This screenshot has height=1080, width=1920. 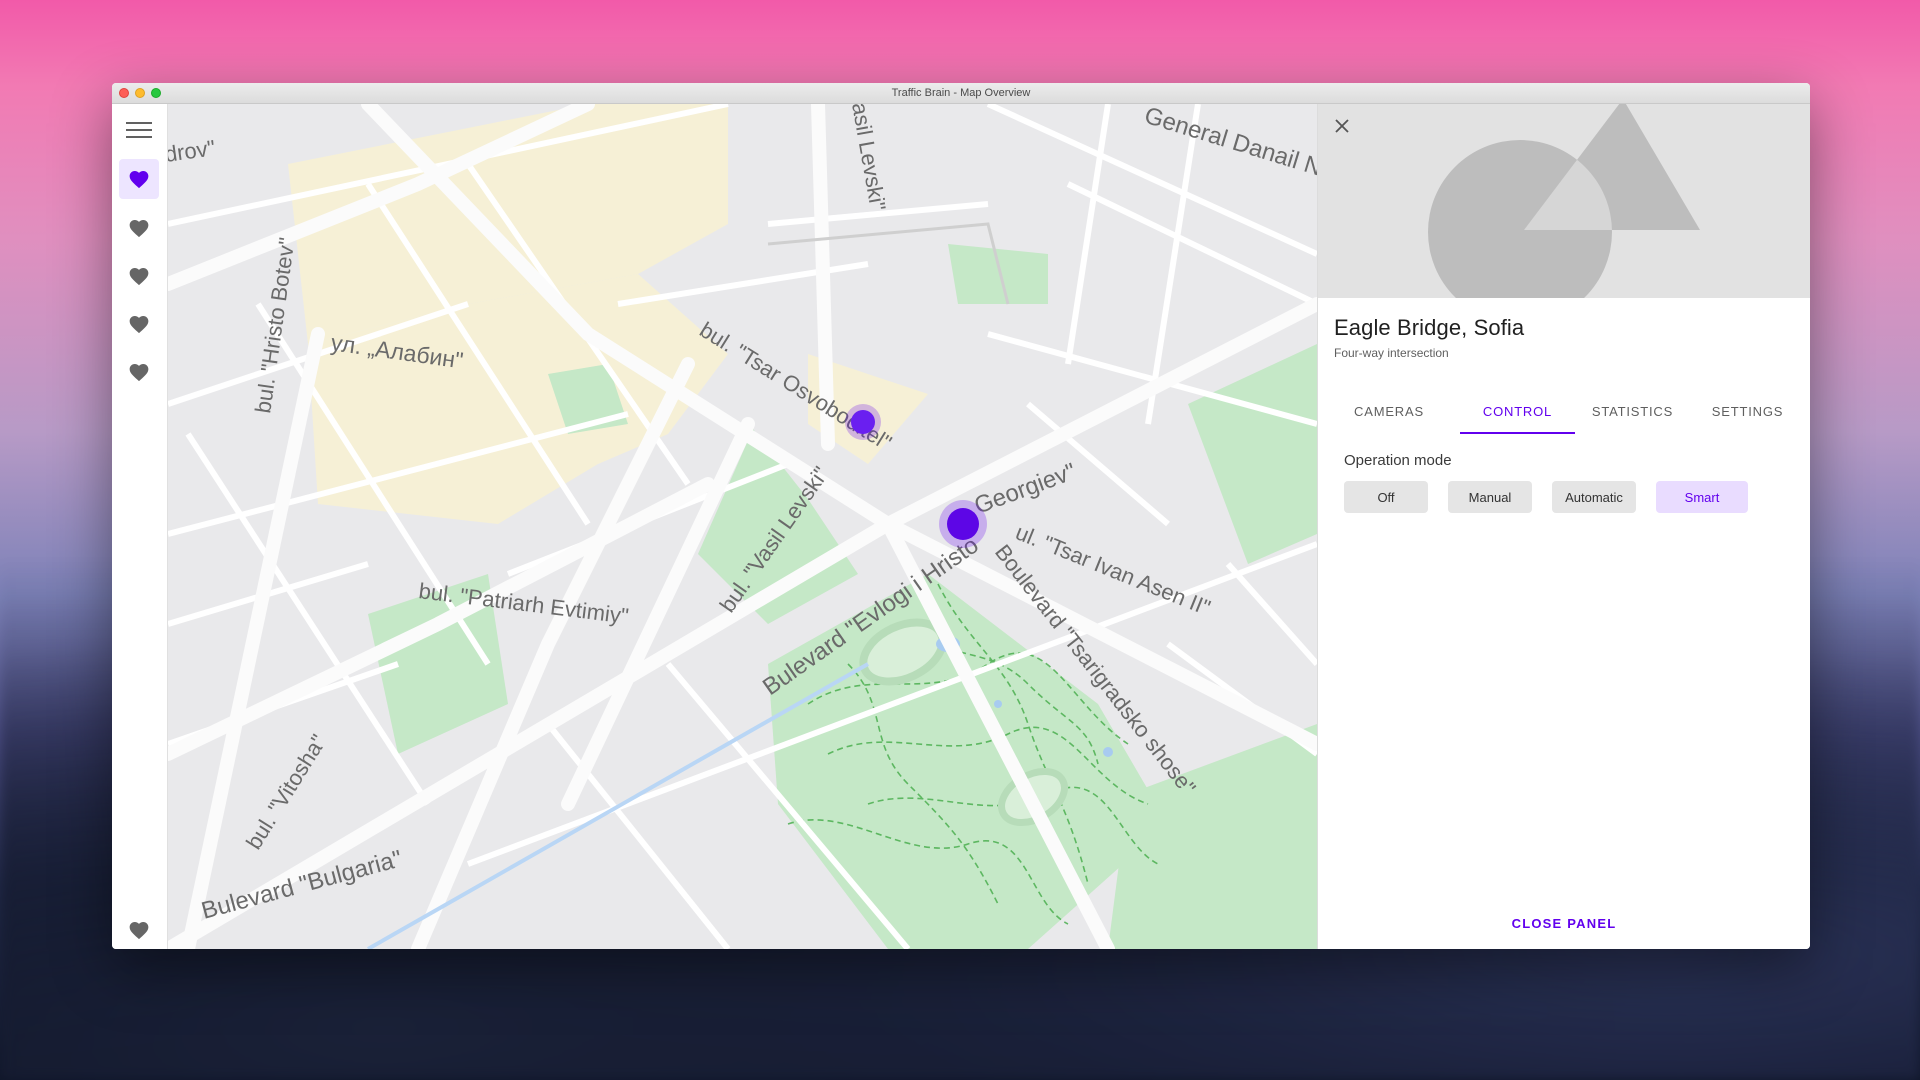 I want to click on menu-button, so click(x=139, y=130).